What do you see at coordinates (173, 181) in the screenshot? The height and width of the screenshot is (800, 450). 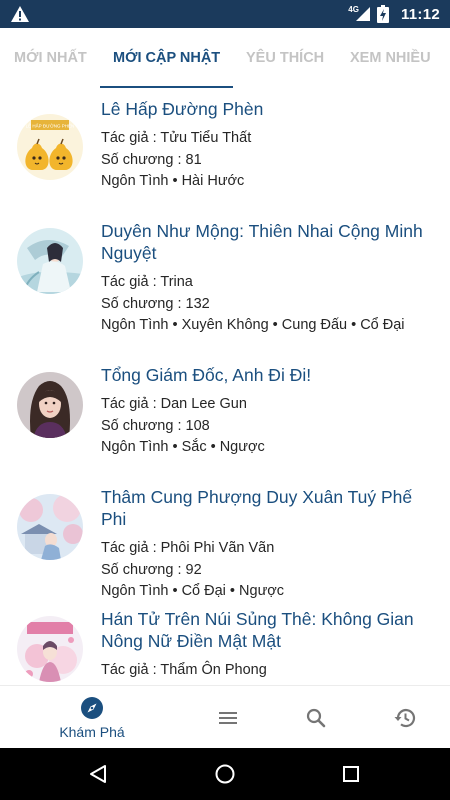 I see `story-genres: Ngôn Tình • Hài Hước` at bounding box center [173, 181].